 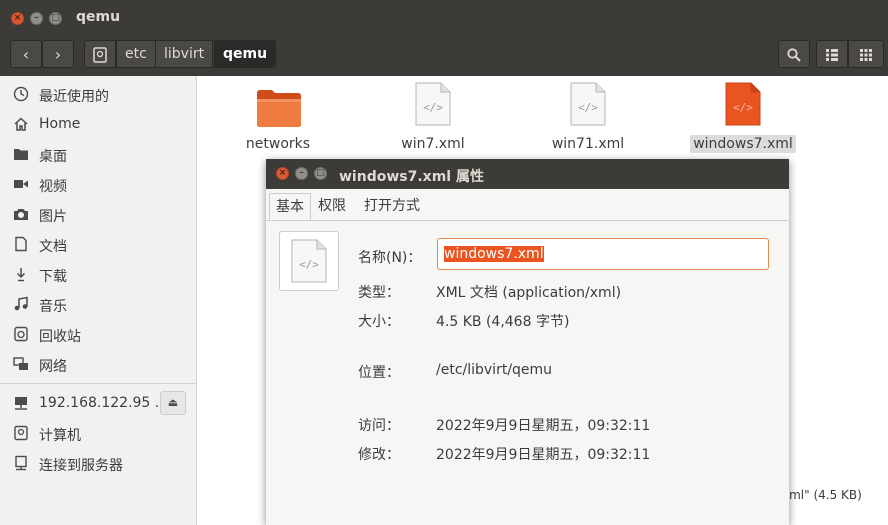 I want to click on xml-file-icon-selected: </>, so click(x=743, y=104).